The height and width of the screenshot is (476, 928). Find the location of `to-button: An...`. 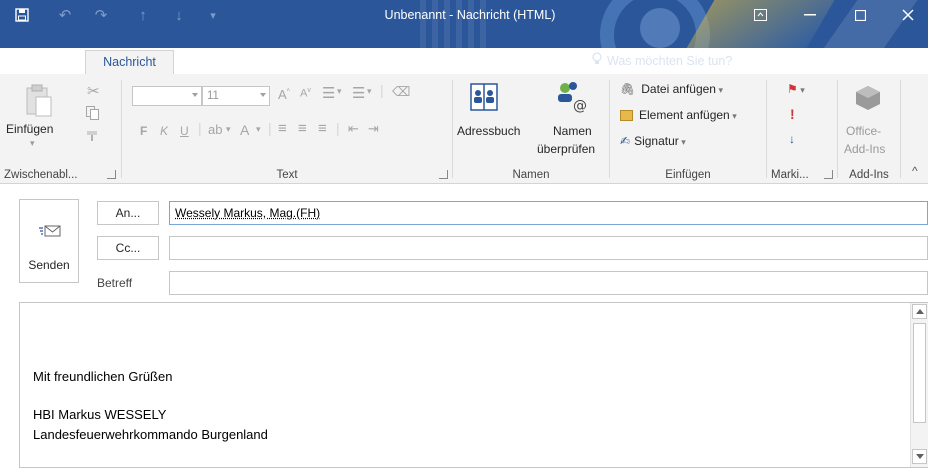

to-button: An... is located at coordinates (128, 213).